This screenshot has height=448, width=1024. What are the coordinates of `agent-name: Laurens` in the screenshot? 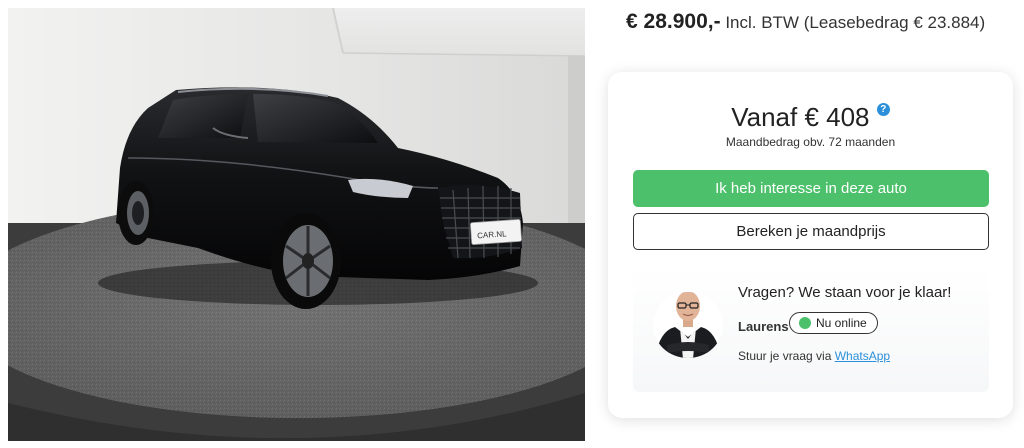 It's located at (763, 326).